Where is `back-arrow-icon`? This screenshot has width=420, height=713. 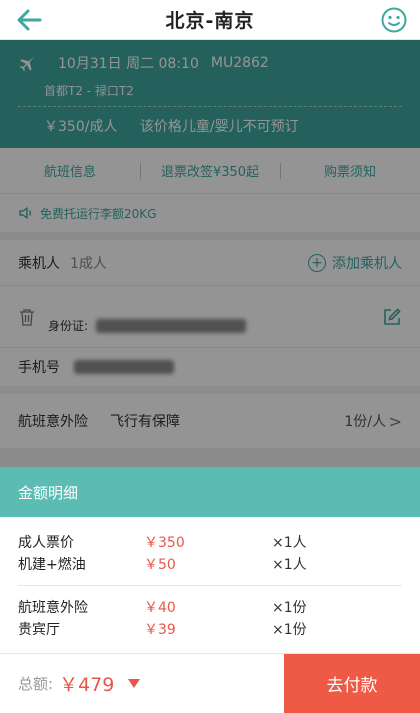 back-arrow-icon is located at coordinates (29, 20).